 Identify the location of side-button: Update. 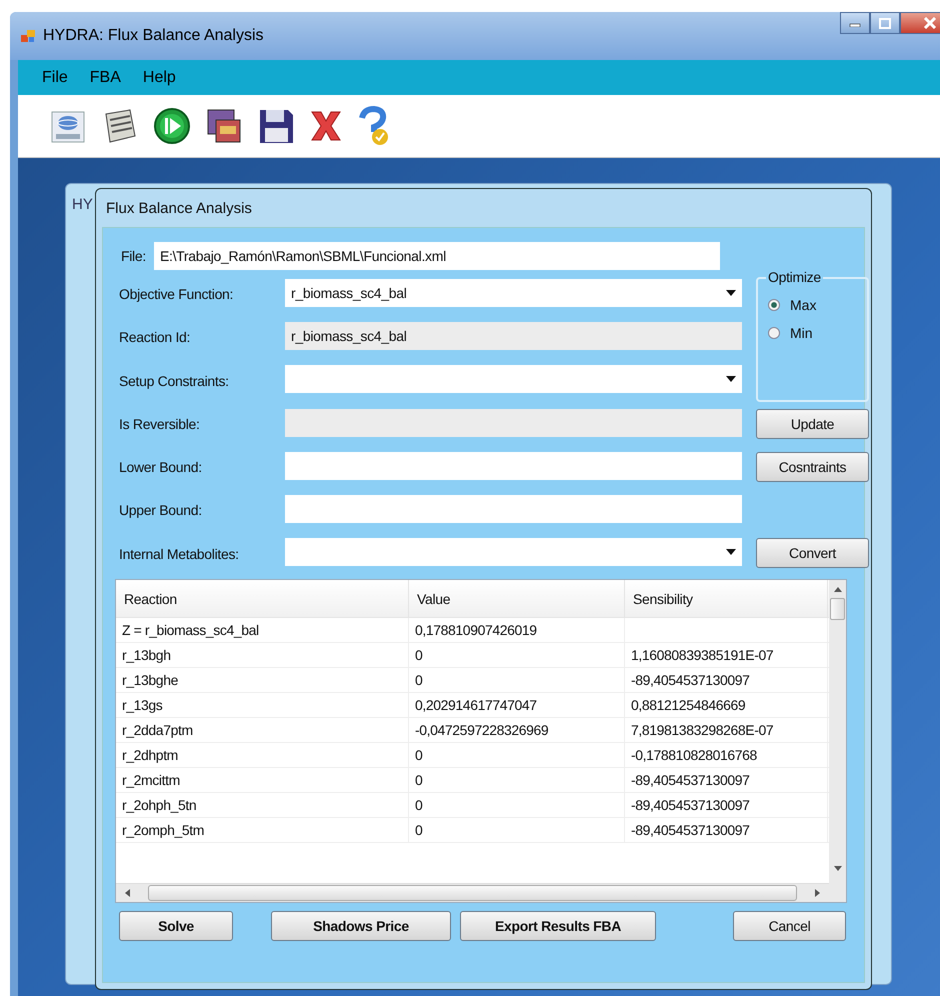
(812, 424).